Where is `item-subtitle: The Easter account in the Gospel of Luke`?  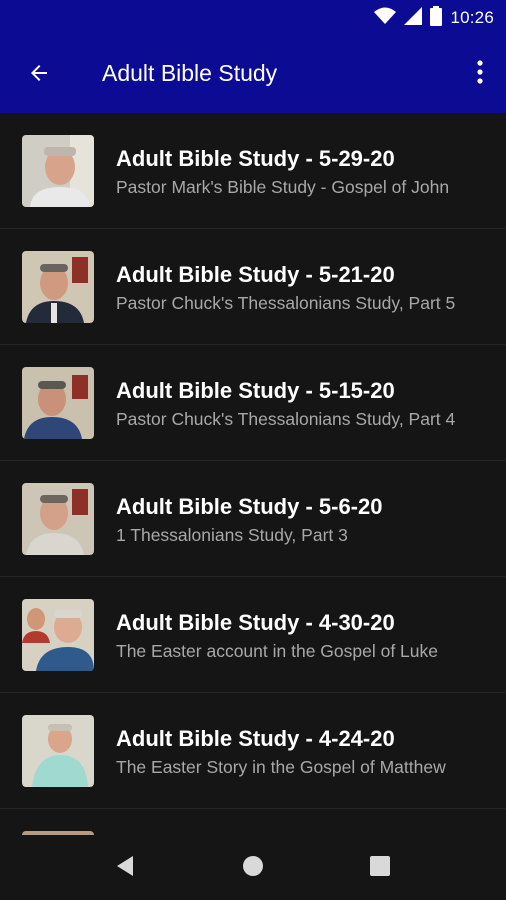 item-subtitle: The Easter account in the Gospel of Luke is located at coordinates (277, 651).